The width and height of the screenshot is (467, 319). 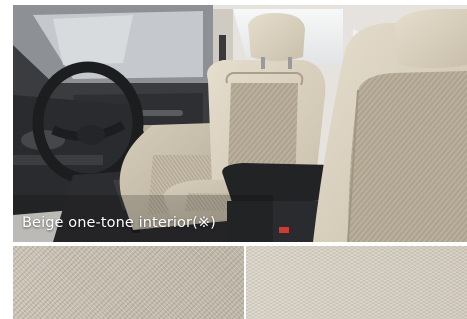 I want to click on interior-caption: Beige one-tone interior(※), so click(x=119, y=223).